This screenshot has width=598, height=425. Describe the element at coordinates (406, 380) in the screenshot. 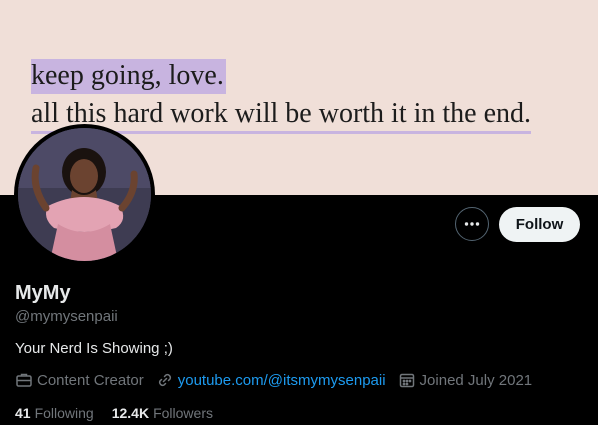

I see `calendar-icon` at that location.